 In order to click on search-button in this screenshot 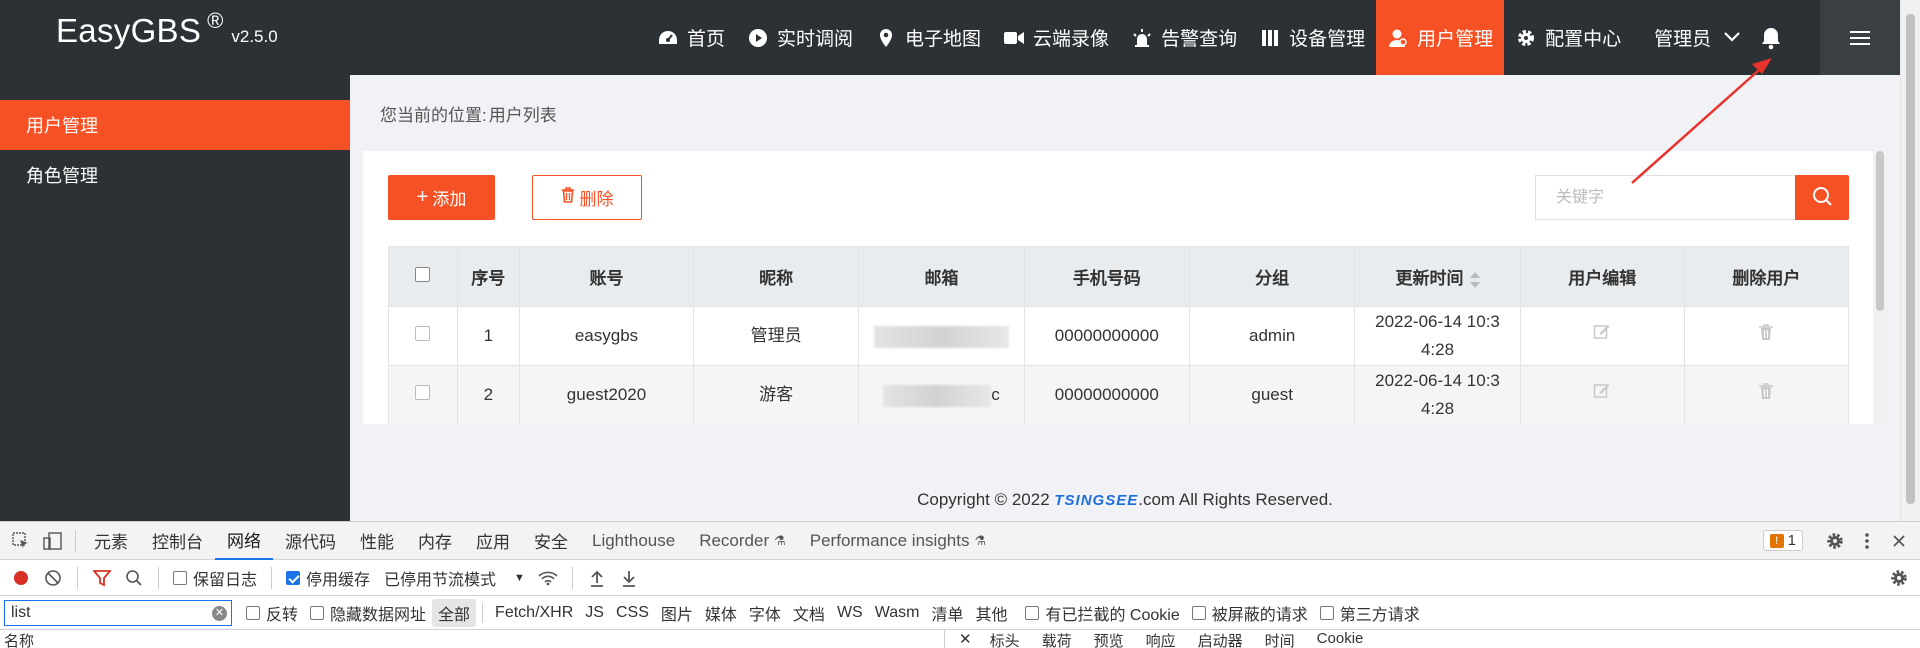, I will do `click(1822, 197)`.